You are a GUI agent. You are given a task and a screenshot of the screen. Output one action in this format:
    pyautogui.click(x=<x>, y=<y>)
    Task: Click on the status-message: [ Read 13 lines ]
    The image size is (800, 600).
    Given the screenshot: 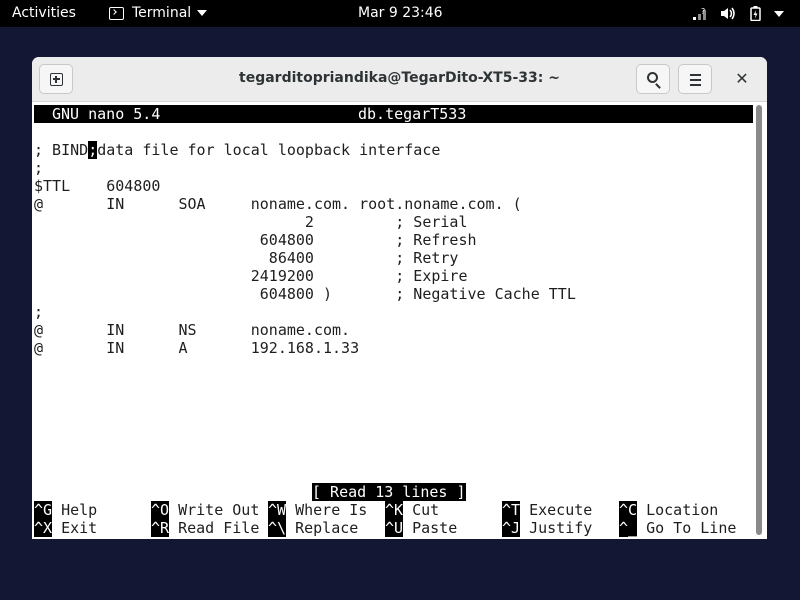 What is the action you would take?
    pyautogui.click(x=389, y=492)
    